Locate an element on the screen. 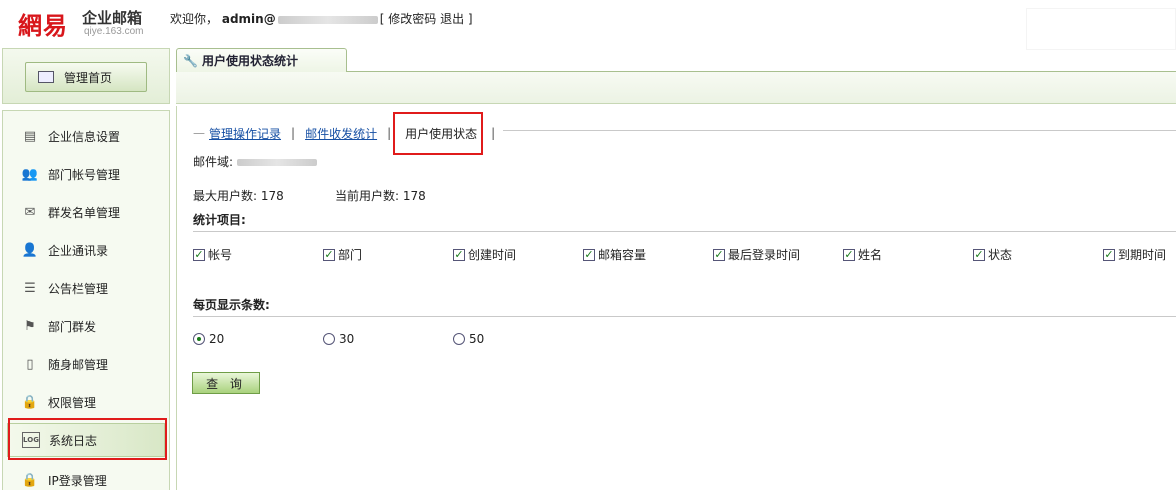 The image size is (1176, 497). redacted-domain-value is located at coordinates (277, 162).